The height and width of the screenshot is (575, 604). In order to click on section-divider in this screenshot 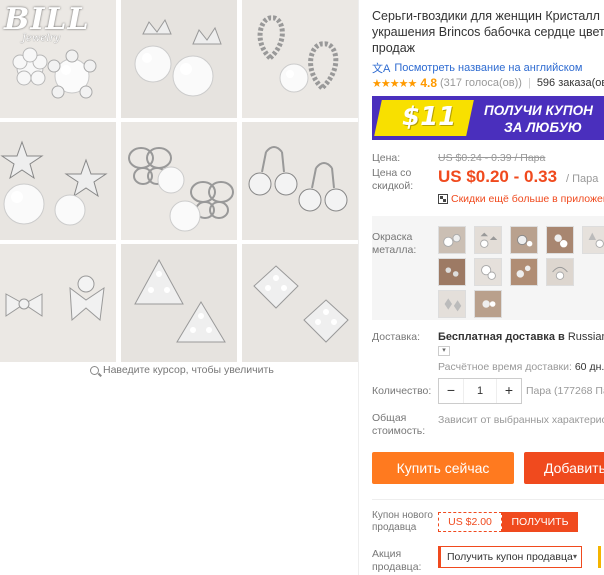, I will do `click(488, 499)`.